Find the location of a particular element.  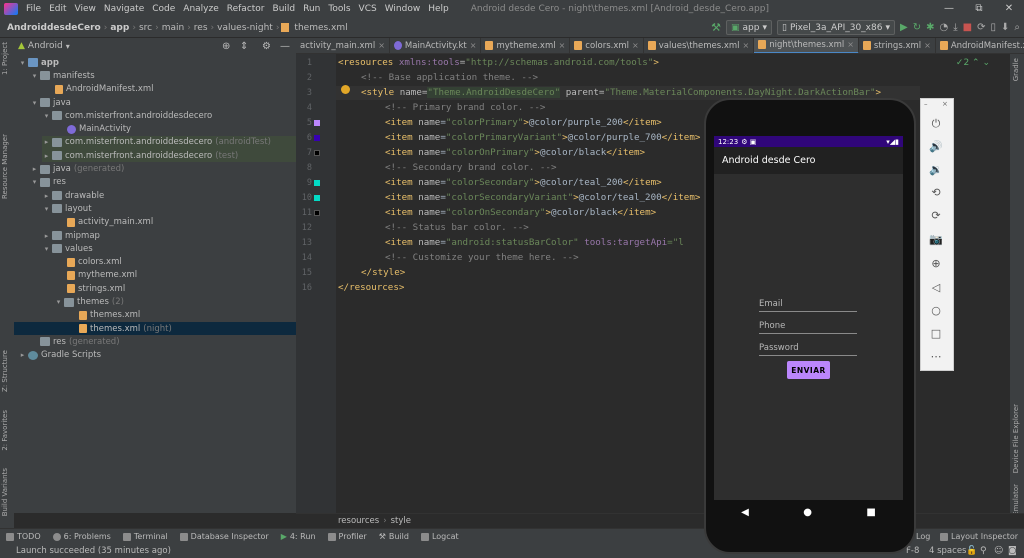

menu-edit: Edit is located at coordinates (57, 9).